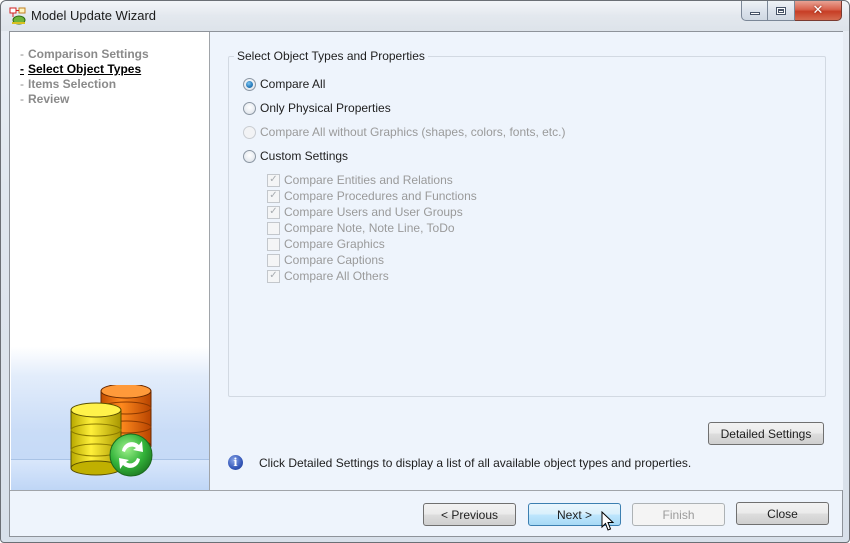 The width and height of the screenshot is (850, 543). Describe the element at coordinates (782, 513) in the screenshot. I see `close-button: Close` at that location.